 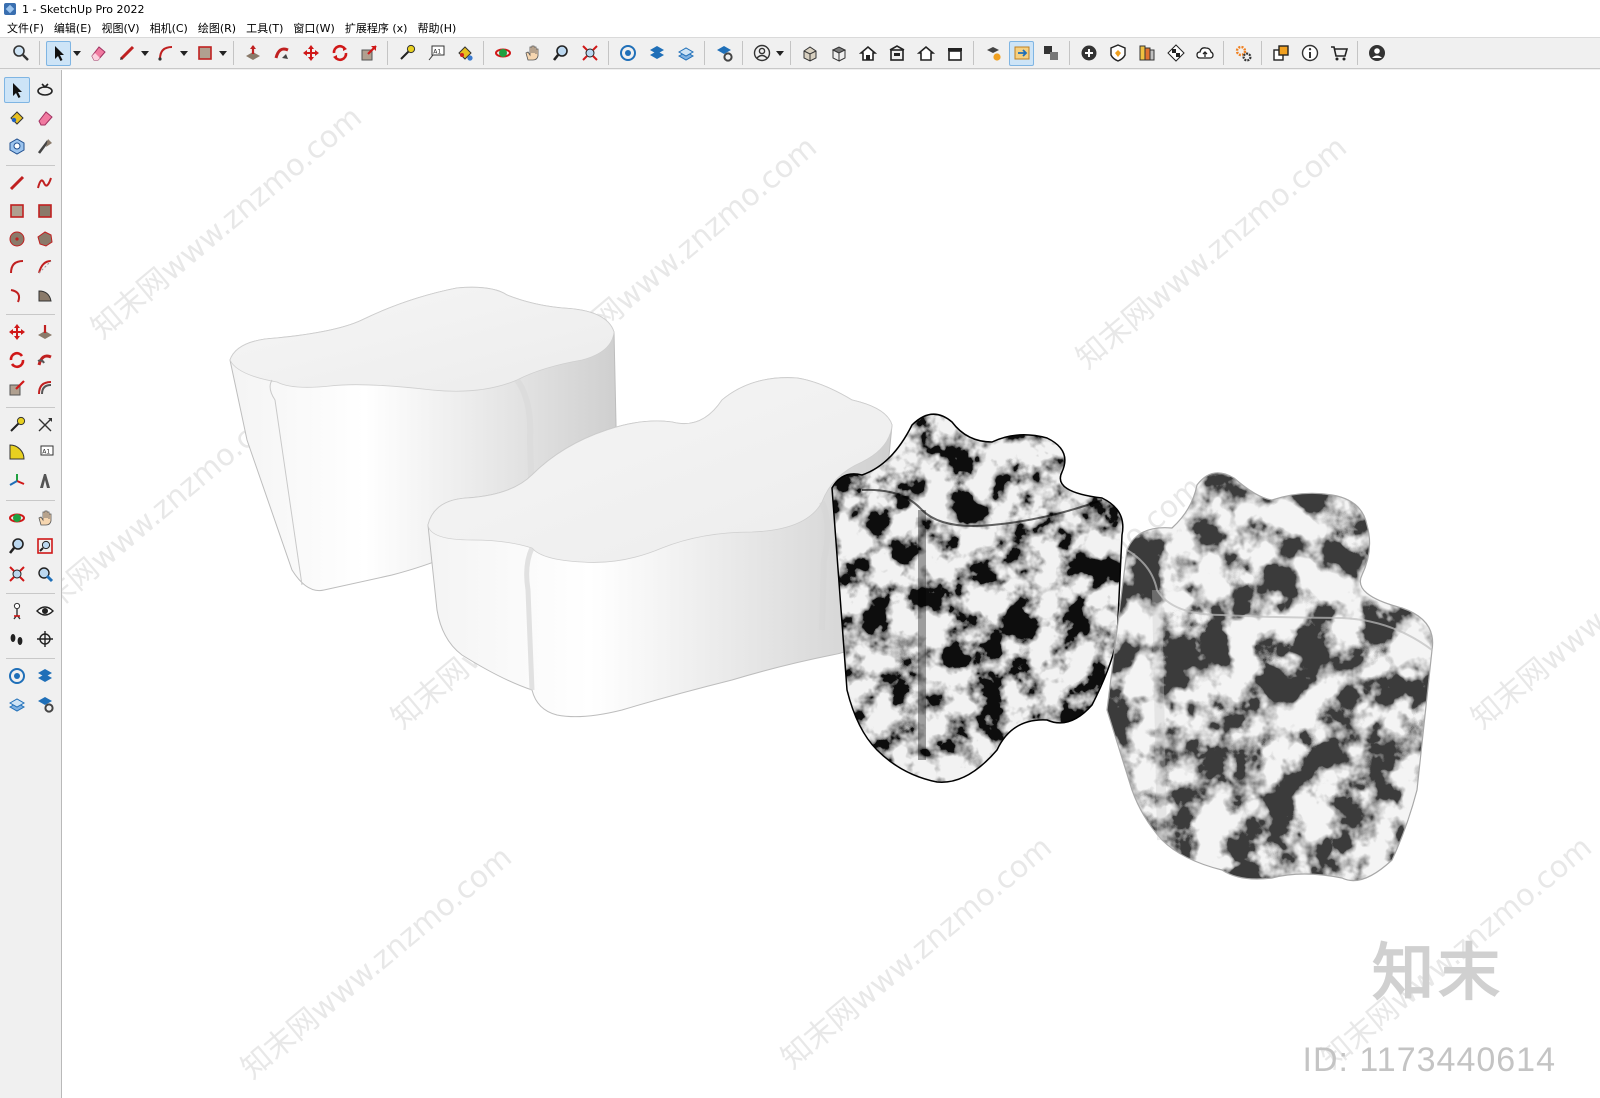 I want to click on line-icon, so click(x=17, y=183).